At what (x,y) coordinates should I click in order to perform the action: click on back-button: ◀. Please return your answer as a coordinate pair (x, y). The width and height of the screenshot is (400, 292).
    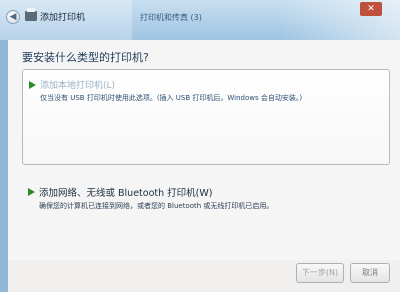
    Looking at the image, I should click on (13, 17).